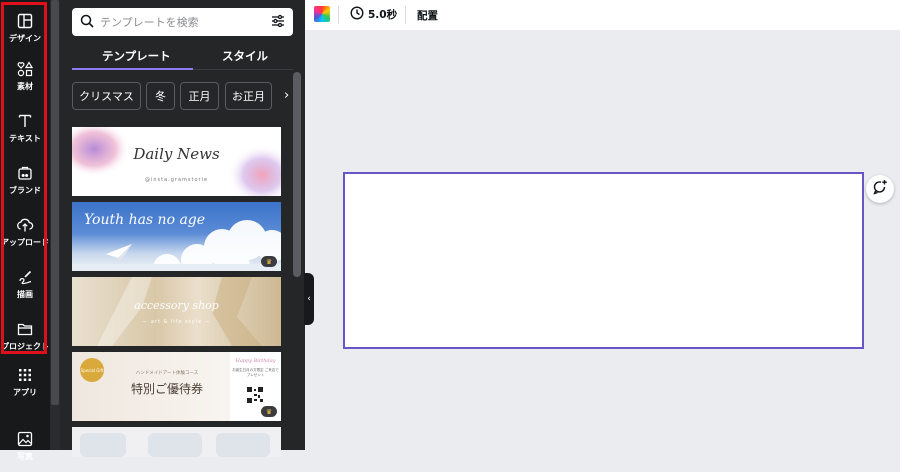 The height and width of the screenshot is (472, 900). What do you see at coordinates (106, 96) in the screenshot?
I see `chip-christmas: クリスマス` at bounding box center [106, 96].